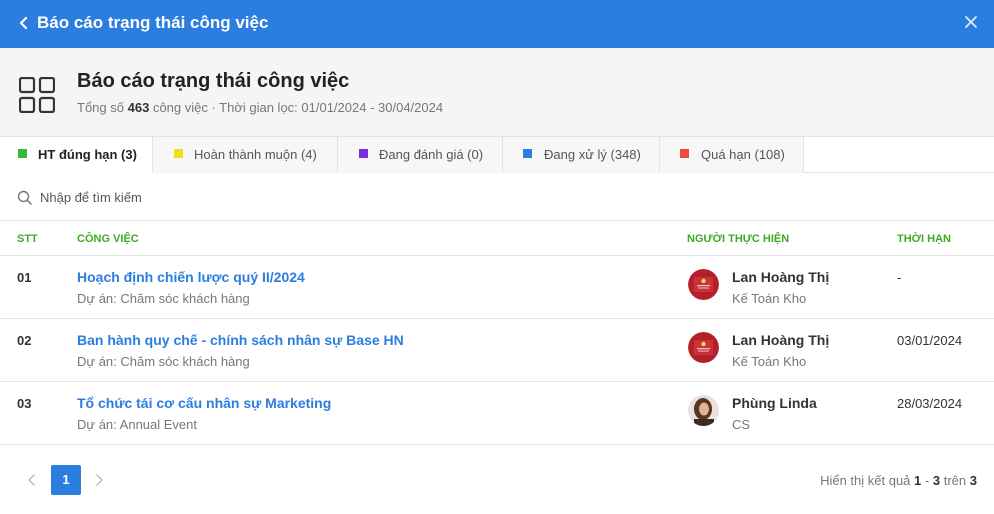 The image size is (994, 514). I want to click on tab-label: Đang xử lý (348), so click(592, 154).